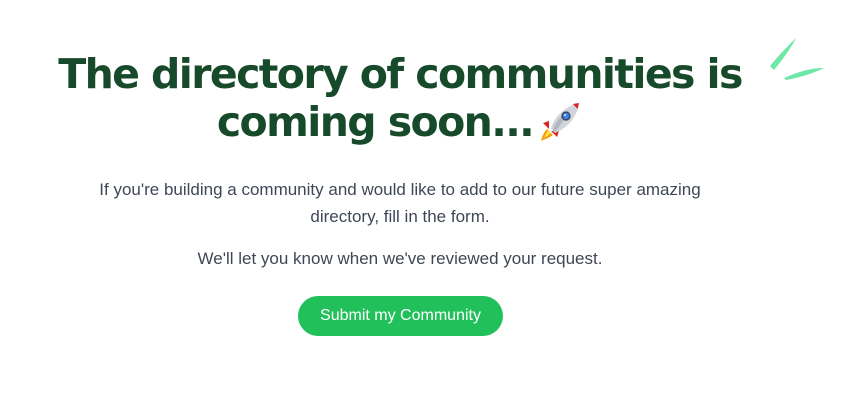 The height and width of the screenshot is (410, 867). Describe the element at coordinates (797, 59) in the screenshot. I see `sparkle-strokes-icon` at that location.